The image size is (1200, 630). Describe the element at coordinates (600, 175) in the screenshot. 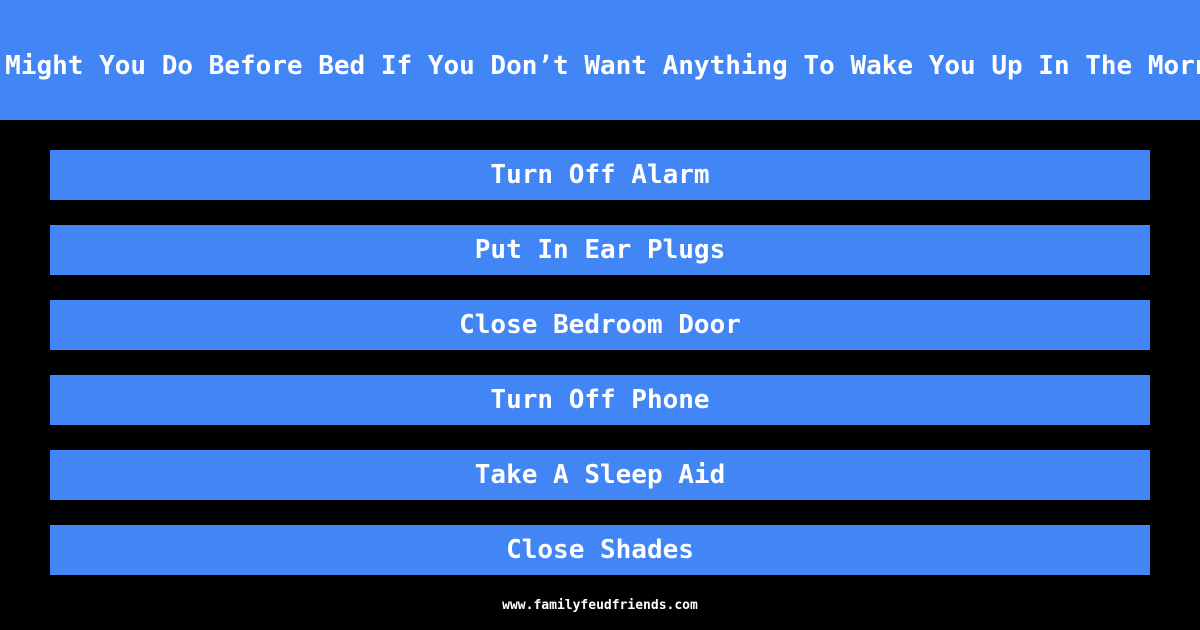

I see `answer-item: Turn Off Alarm` at that location.